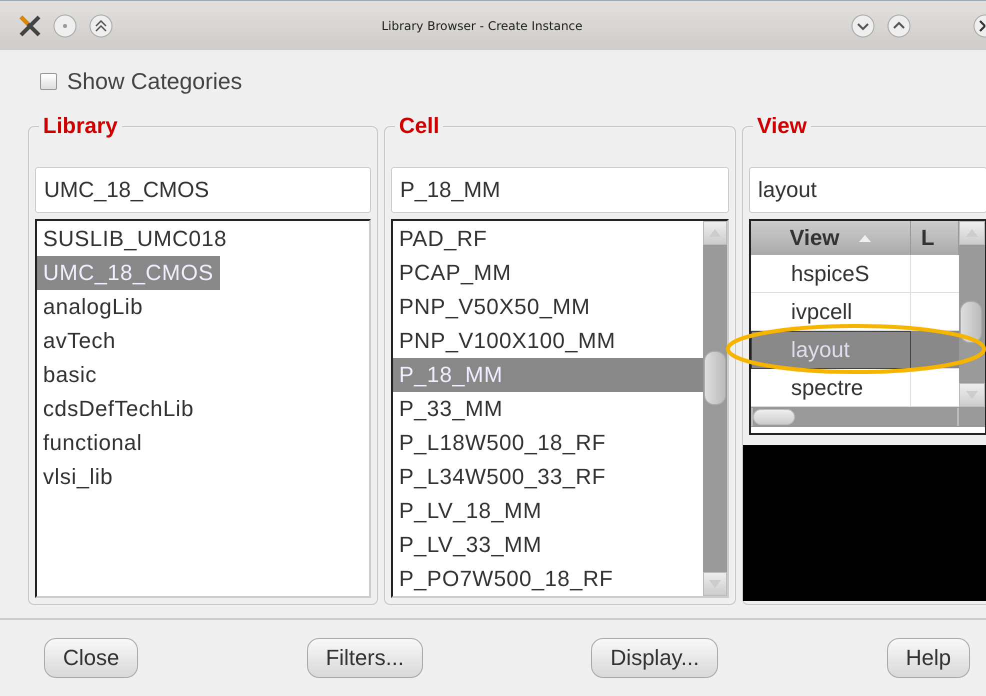 The height and width of the screenshot is (696, 986). What do you see at coordinates (548, 545) in the screenshot?
I see `list-item: P_LV_33_MM` at bounding box center [548, 545].